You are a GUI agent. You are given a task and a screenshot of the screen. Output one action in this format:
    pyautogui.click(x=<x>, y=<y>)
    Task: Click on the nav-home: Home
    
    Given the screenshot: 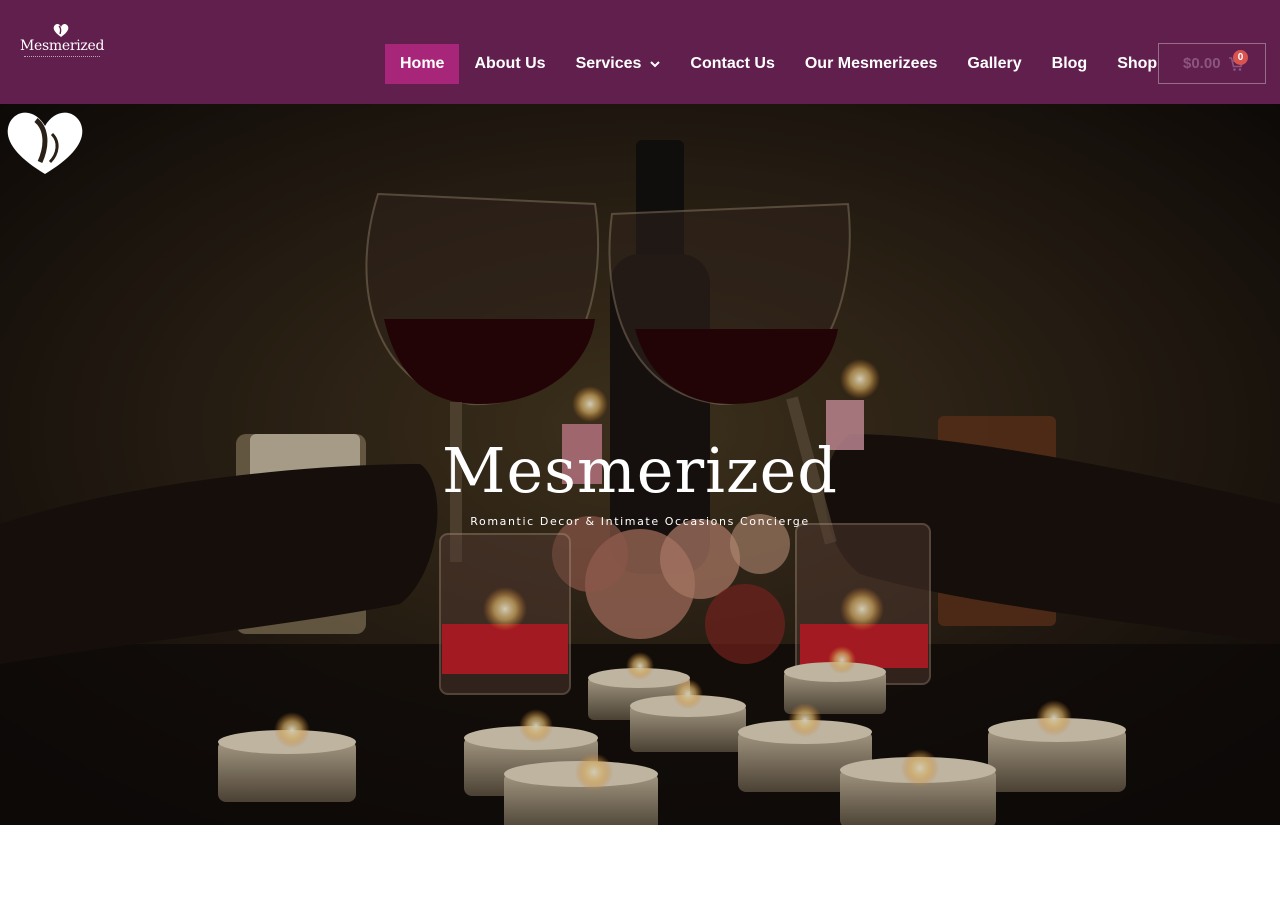 What is the action you would take?
    pyautogui.click(x=422, y=64)
    